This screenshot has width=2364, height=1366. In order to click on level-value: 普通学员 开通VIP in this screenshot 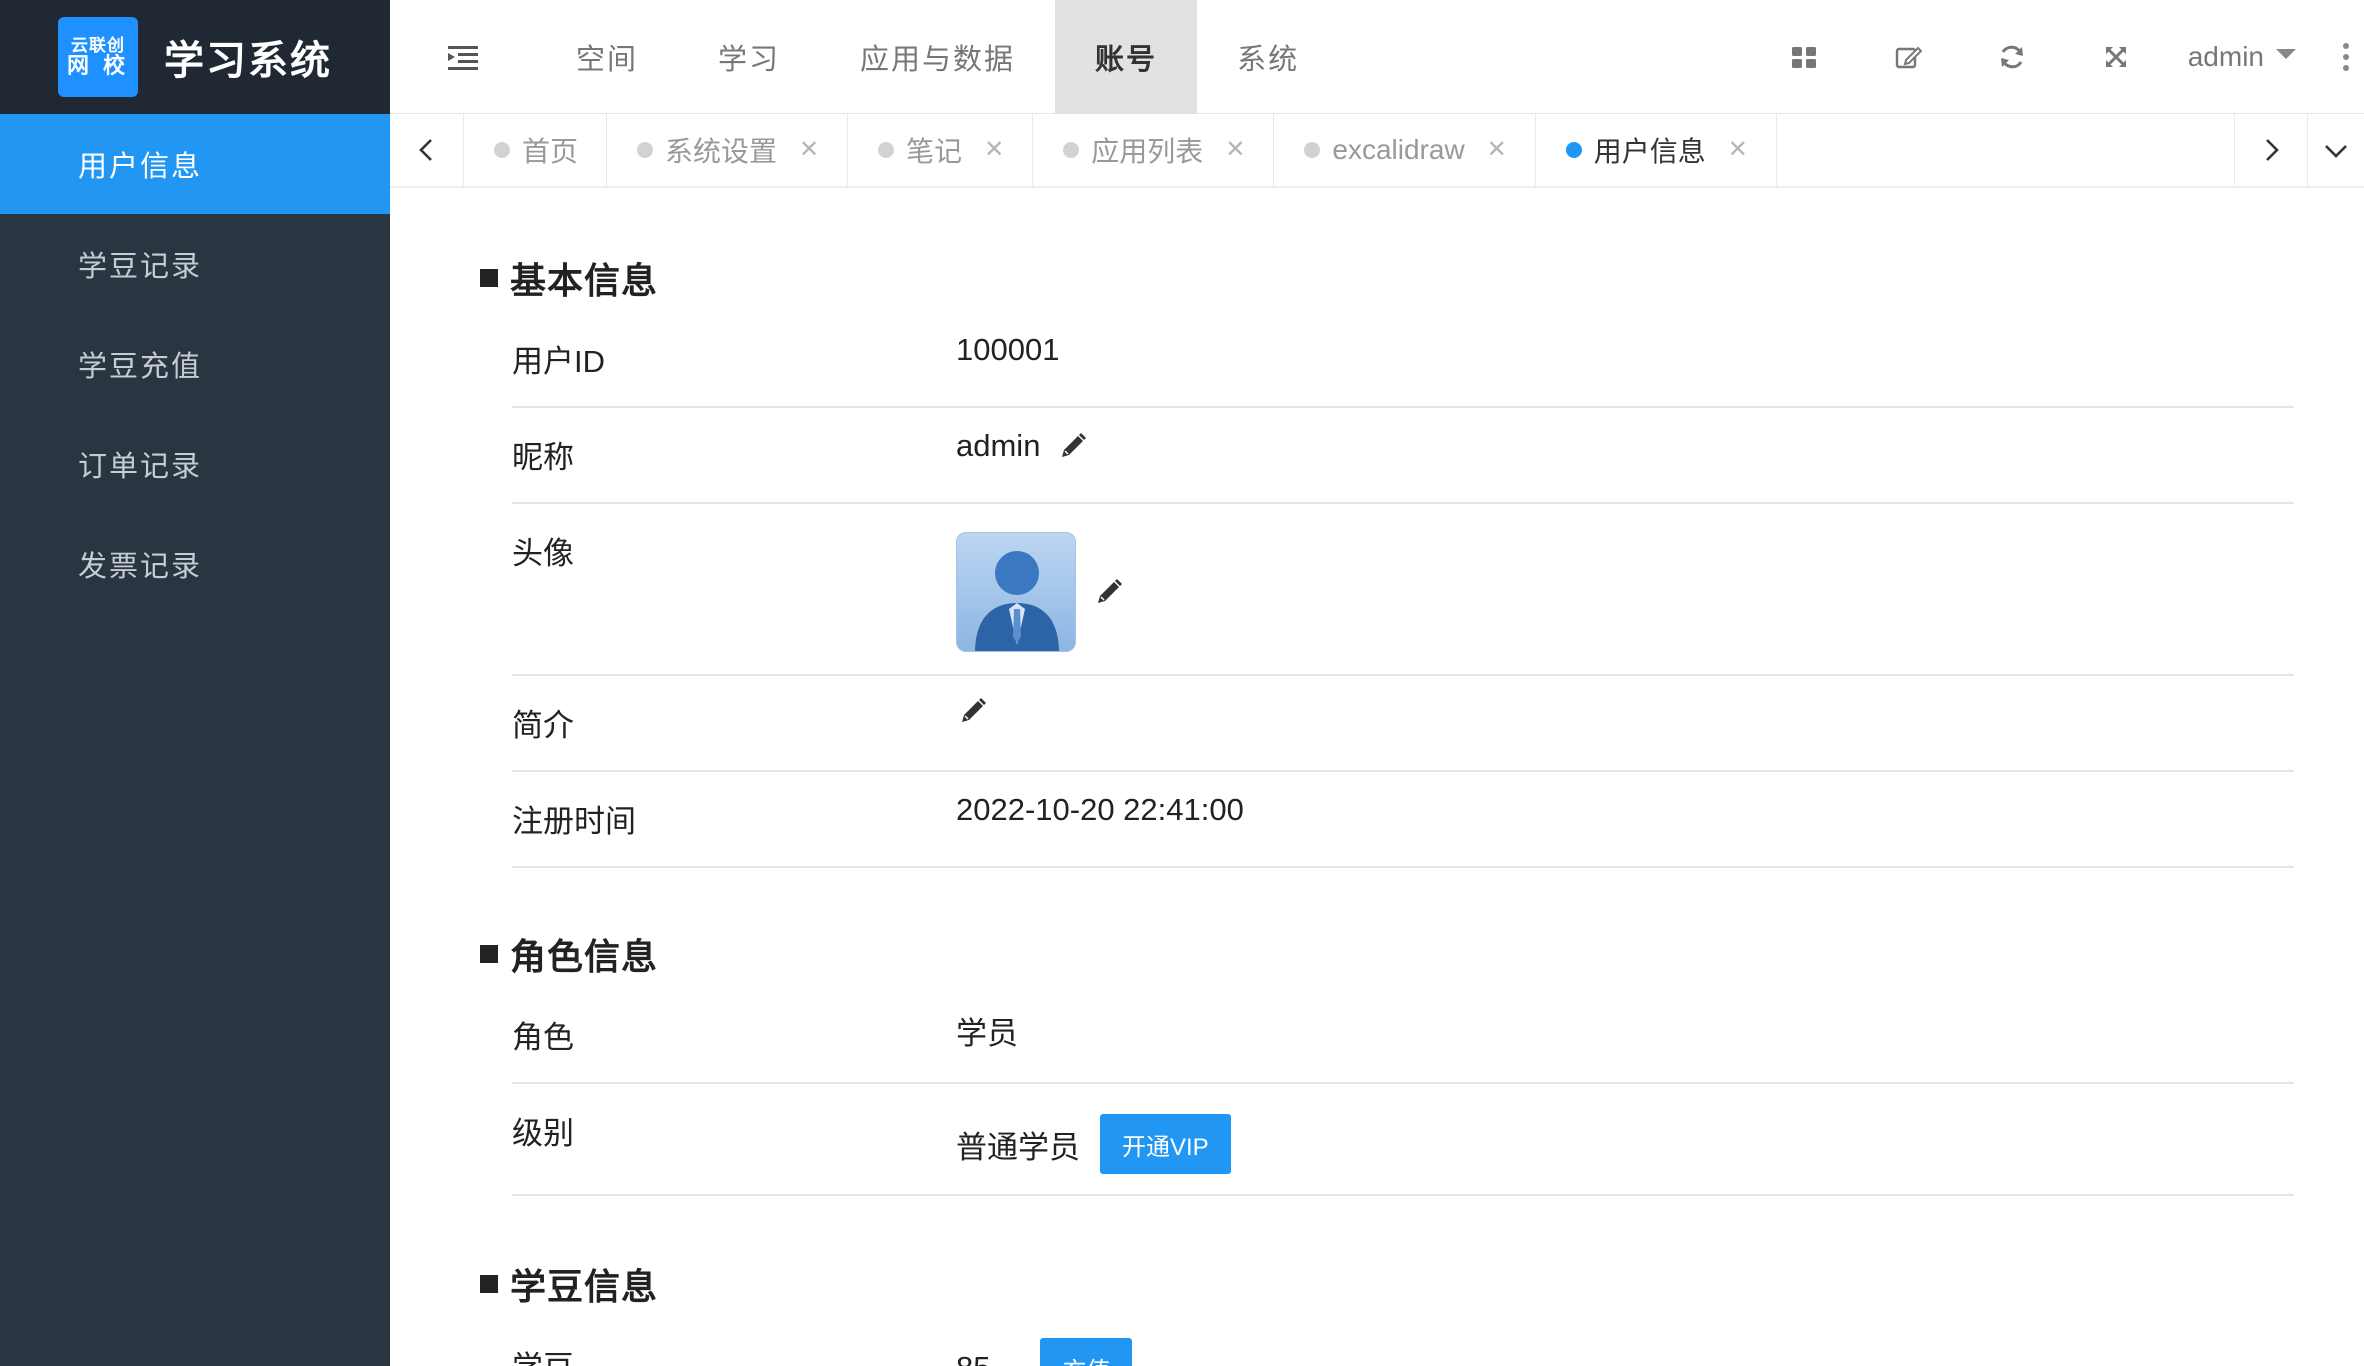, I will do `click(1625, 1129)`.